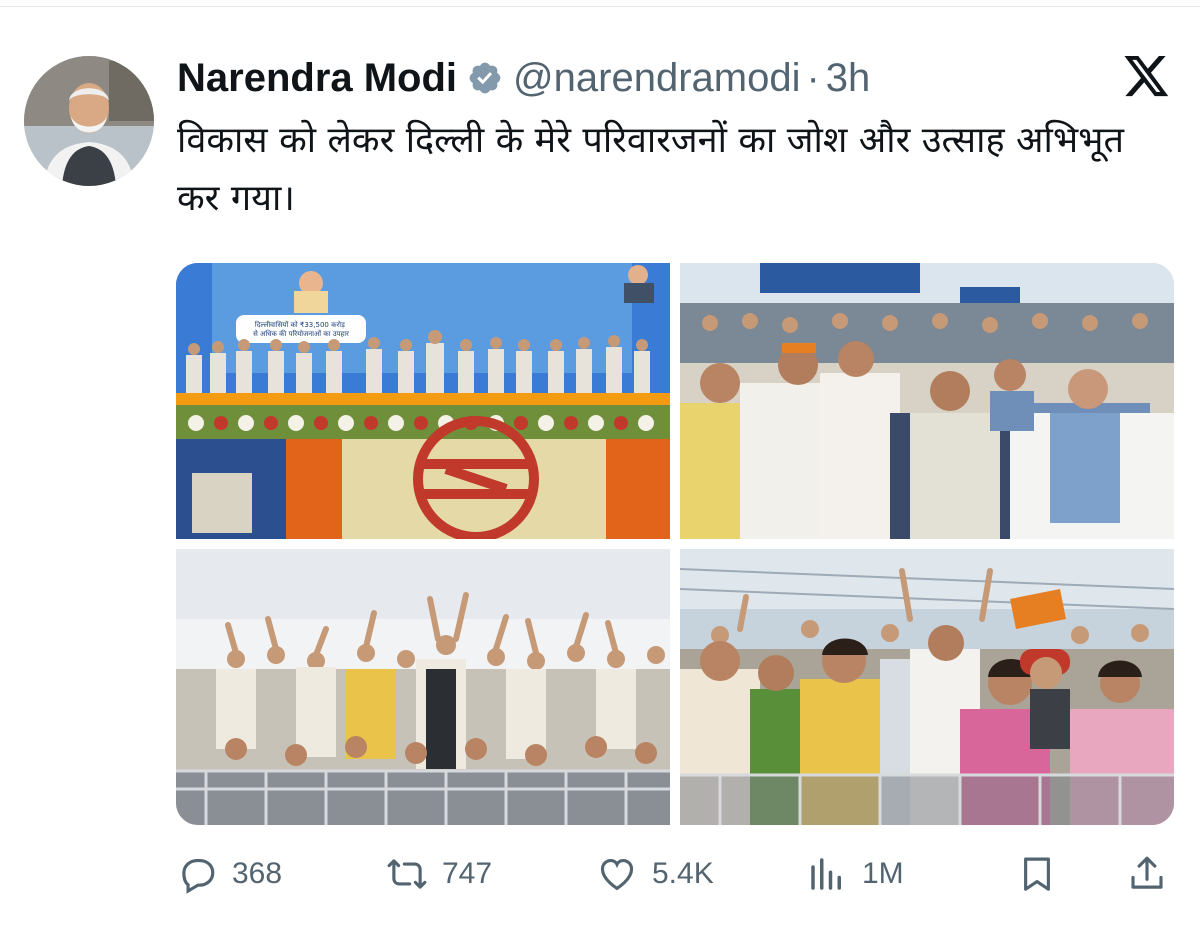 The image size is (1200, 928). I want to click on reply-count: 368, so click(257, 873).